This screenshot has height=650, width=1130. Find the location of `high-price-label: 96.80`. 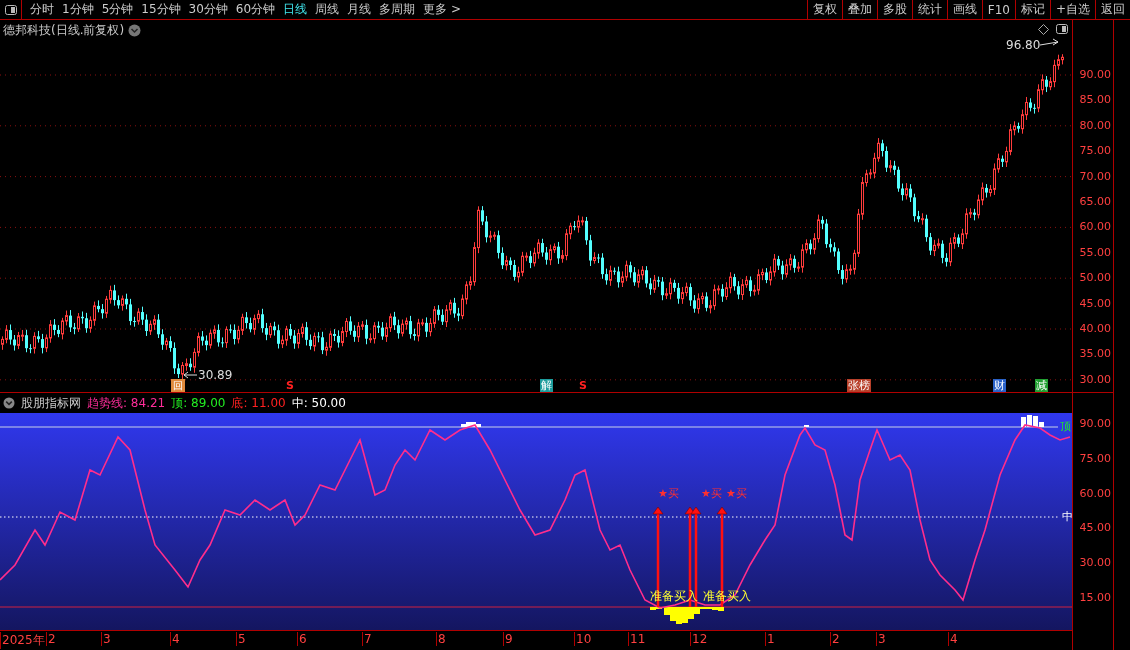

high-price-label: 96.80 is located at coordinates (1023, 45).